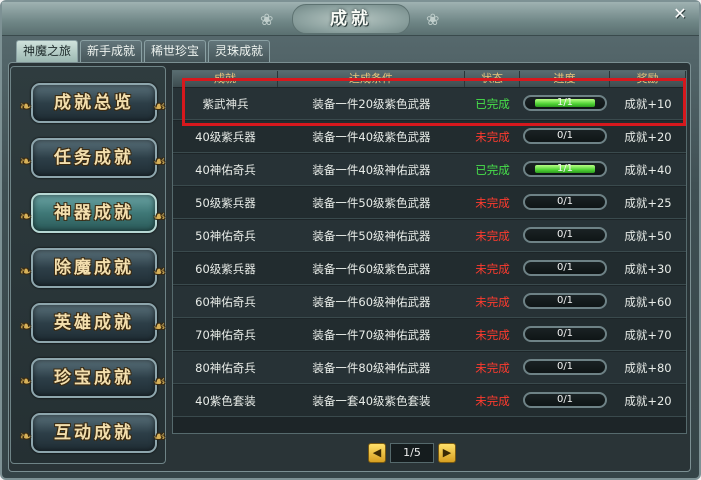  What do you see at coordinates (648, 235) in the screenshot?
I see `achievement-reward: 成就+50` at bounding box center [648, 235].